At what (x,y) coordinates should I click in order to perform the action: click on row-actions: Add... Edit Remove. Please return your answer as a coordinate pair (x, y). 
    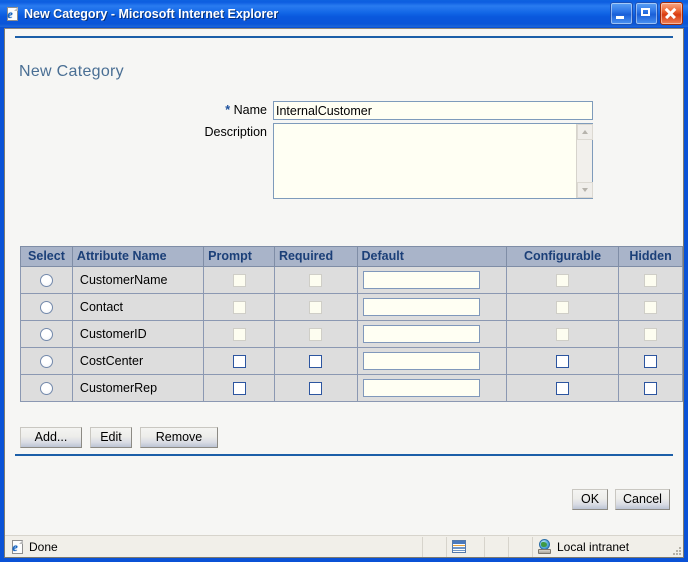
    Looking at the image, I should click on (119, 437).